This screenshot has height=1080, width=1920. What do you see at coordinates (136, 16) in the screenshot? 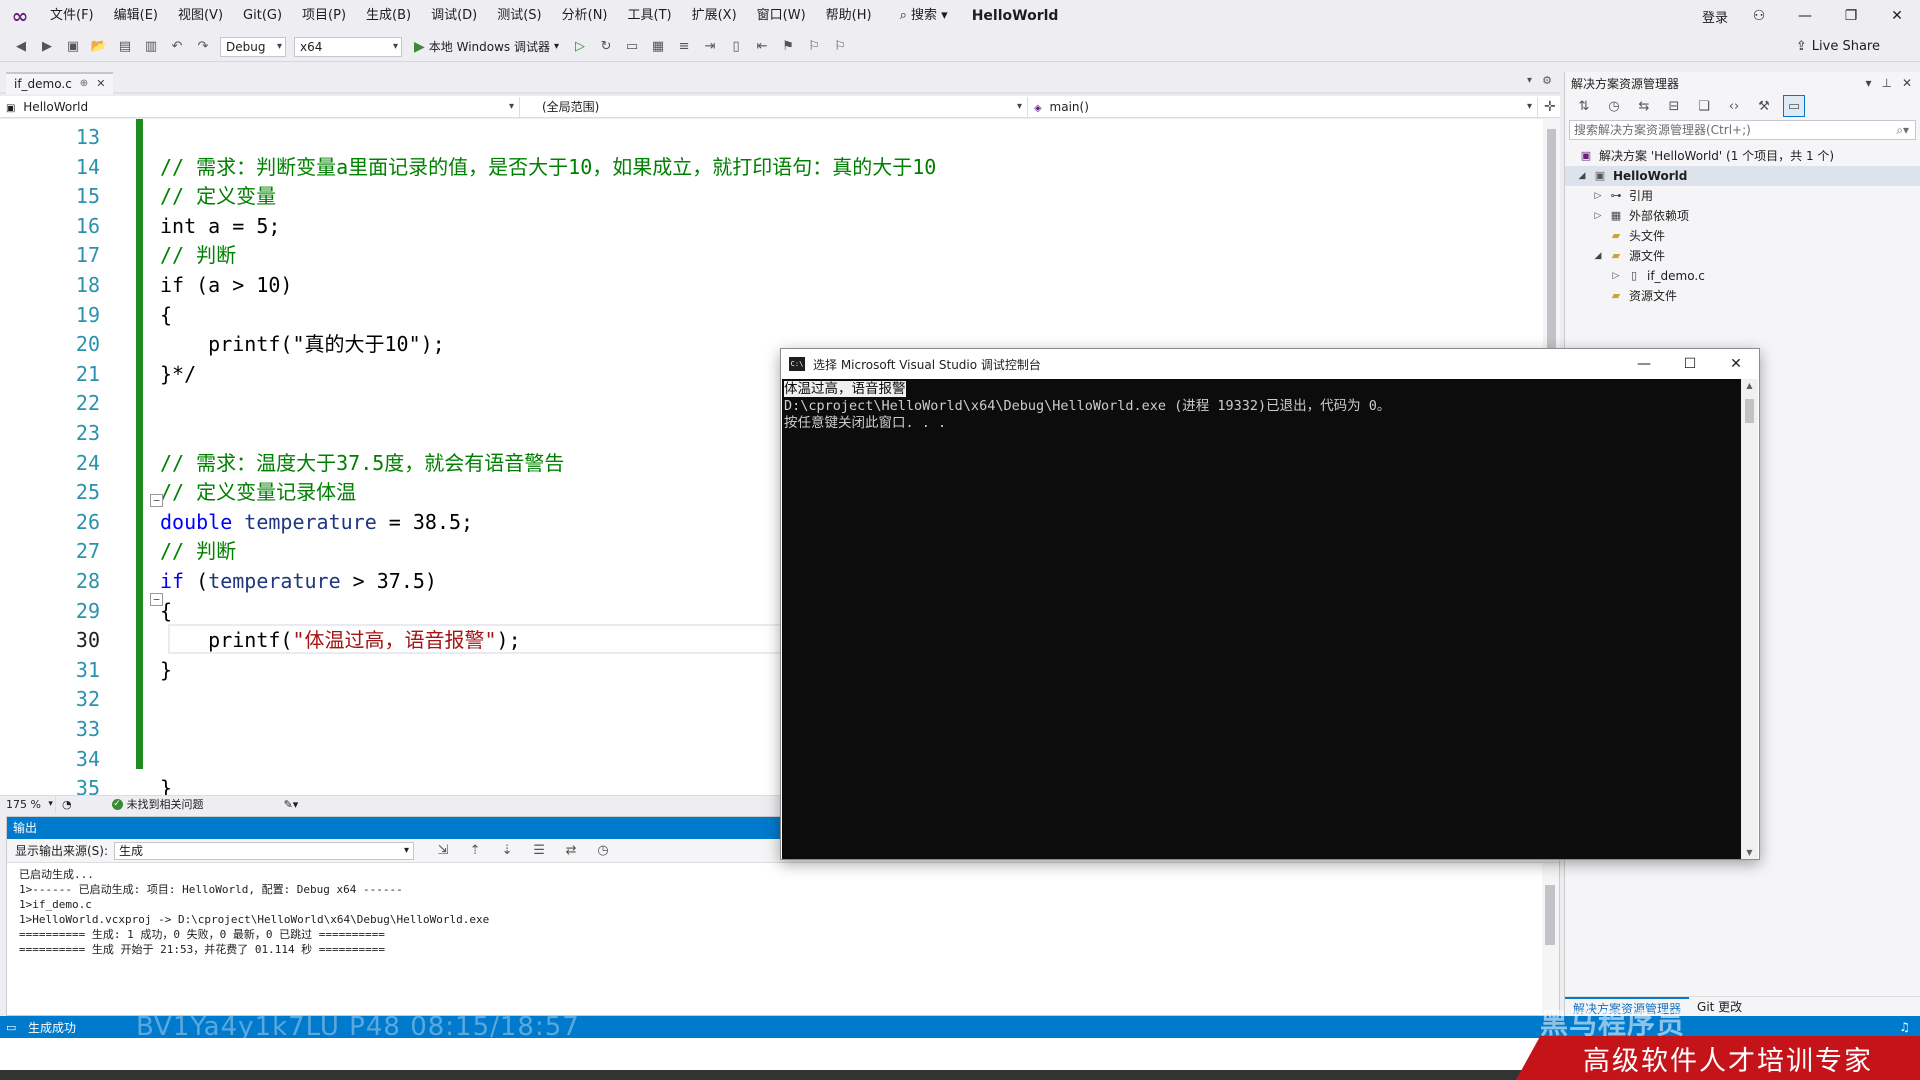
I see `menu-item: 编辑(E)` at bounding box center [136, 16].